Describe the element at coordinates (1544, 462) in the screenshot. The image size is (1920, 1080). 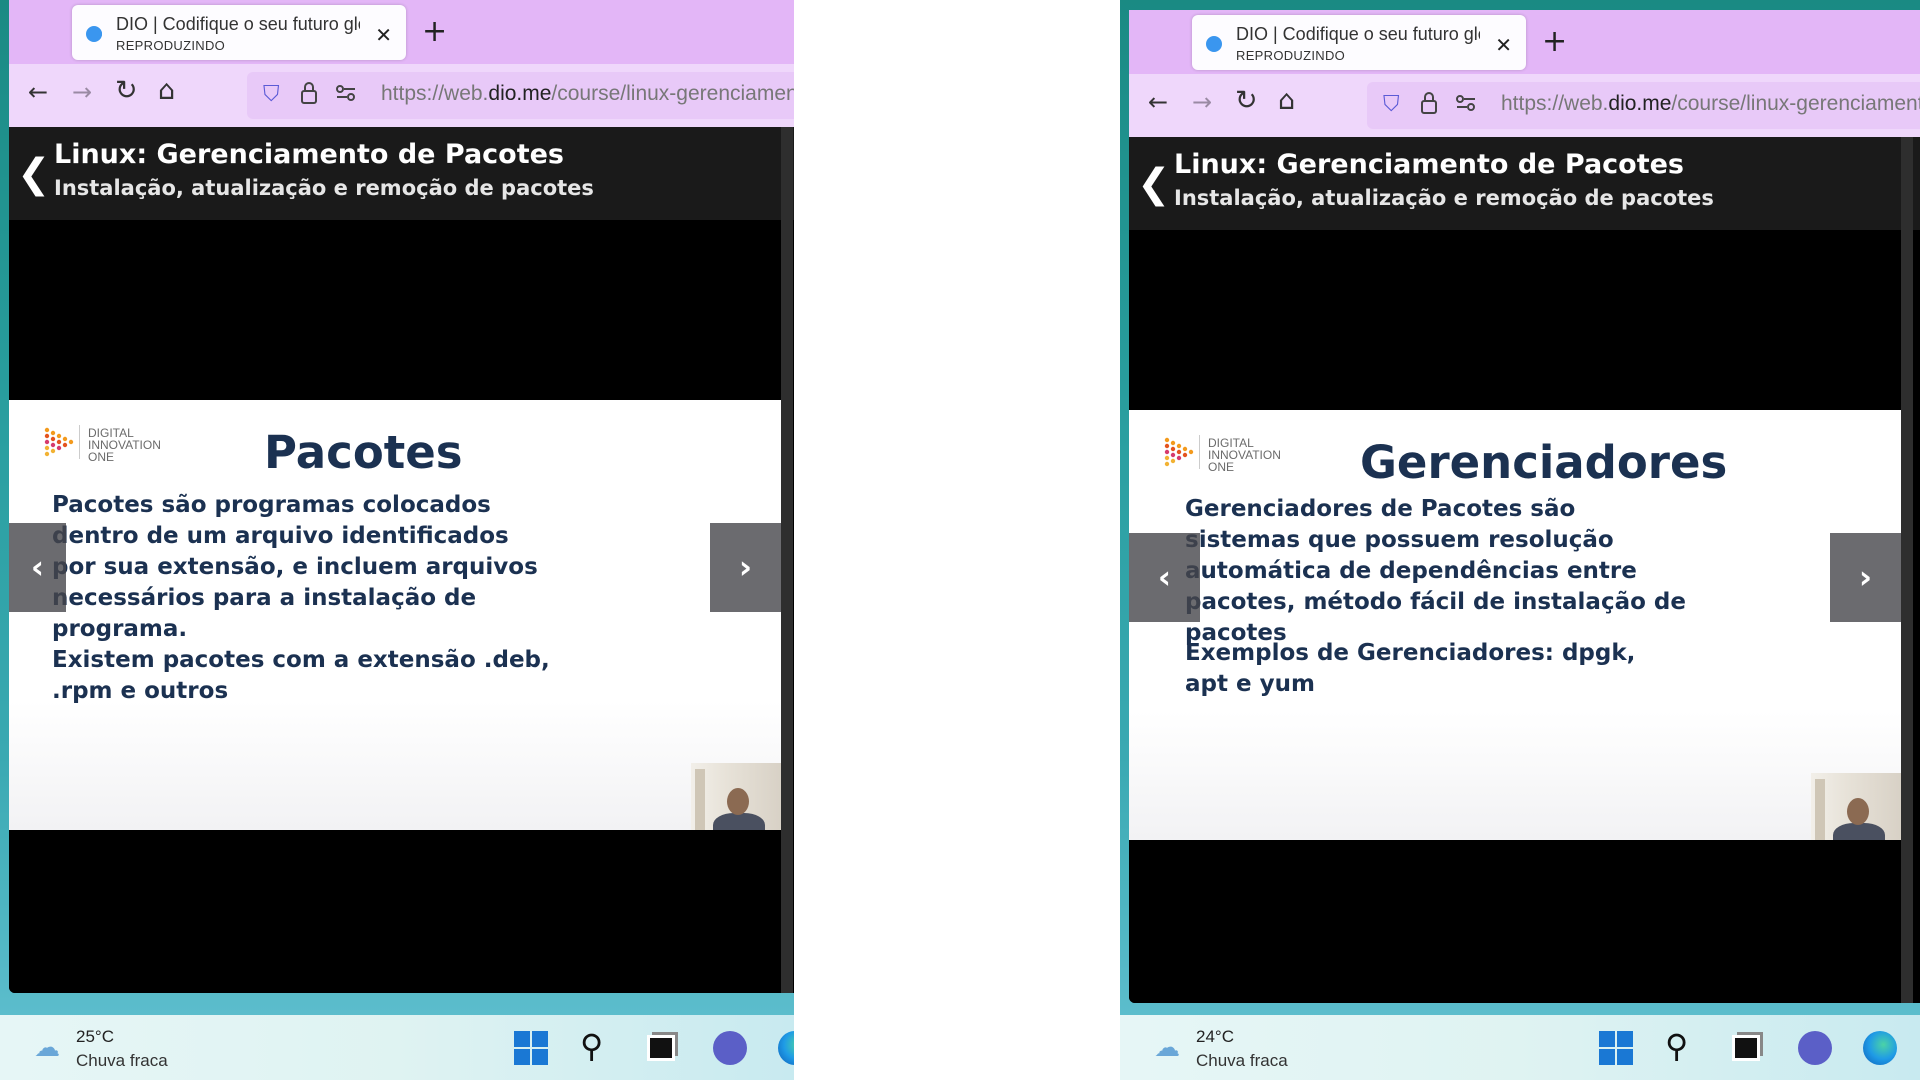
I see `slide-title: Gerenciadores` at that location.